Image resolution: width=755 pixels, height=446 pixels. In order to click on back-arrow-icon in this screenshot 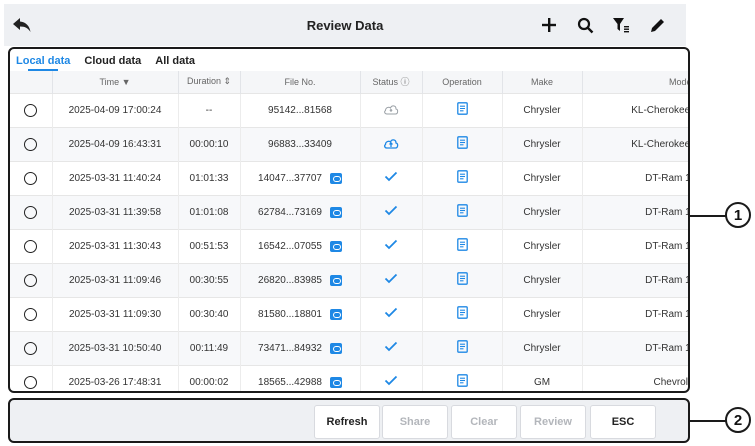, I will do `click(22, 25)`.